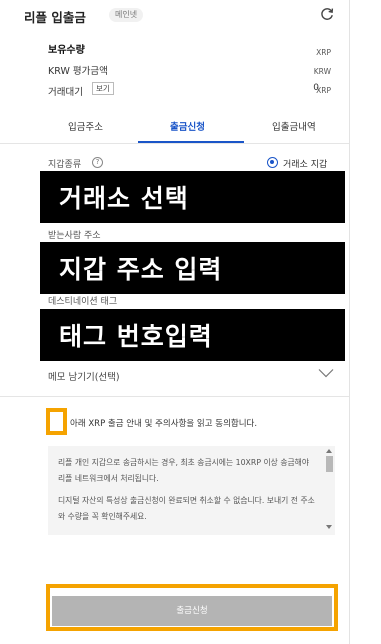  Describe the element at coordinates (192, 197) in the screenshot. I see `exchange-select: 거래소 선택` at that location.